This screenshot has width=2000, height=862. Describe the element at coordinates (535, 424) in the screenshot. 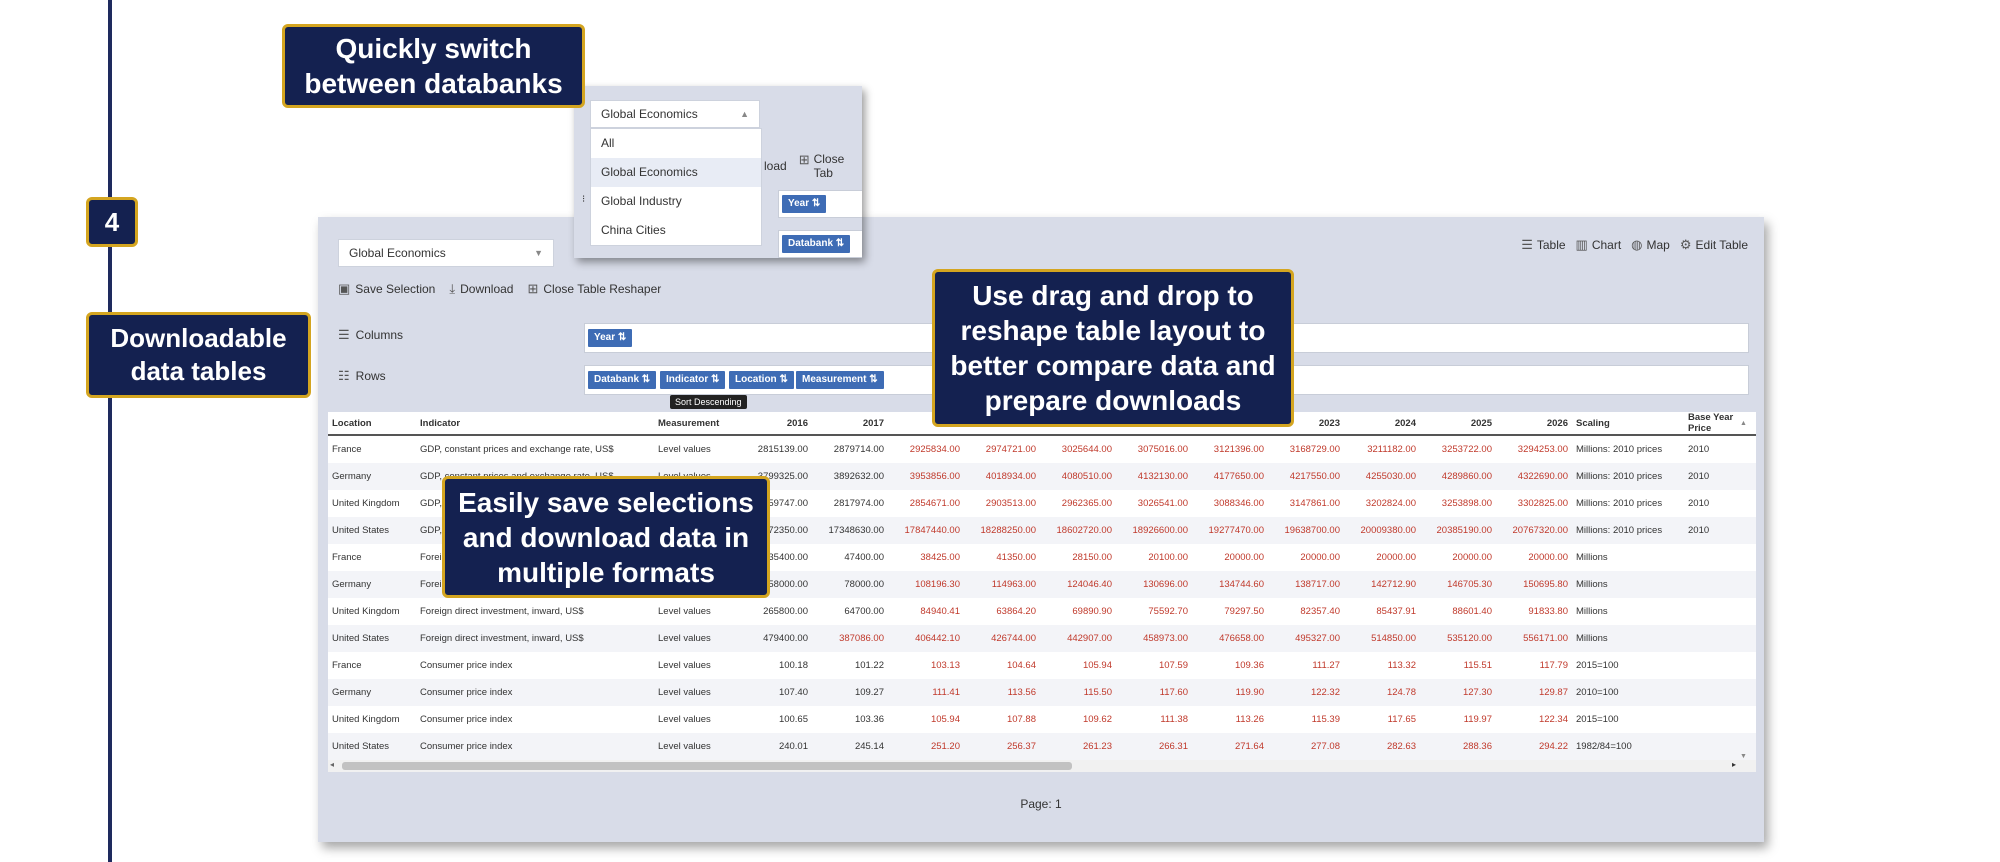

I see `column-header: Indicator` at that location.